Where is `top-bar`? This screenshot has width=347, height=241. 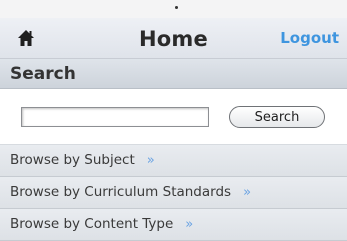 top-bar is located at coordinates (173, 9).